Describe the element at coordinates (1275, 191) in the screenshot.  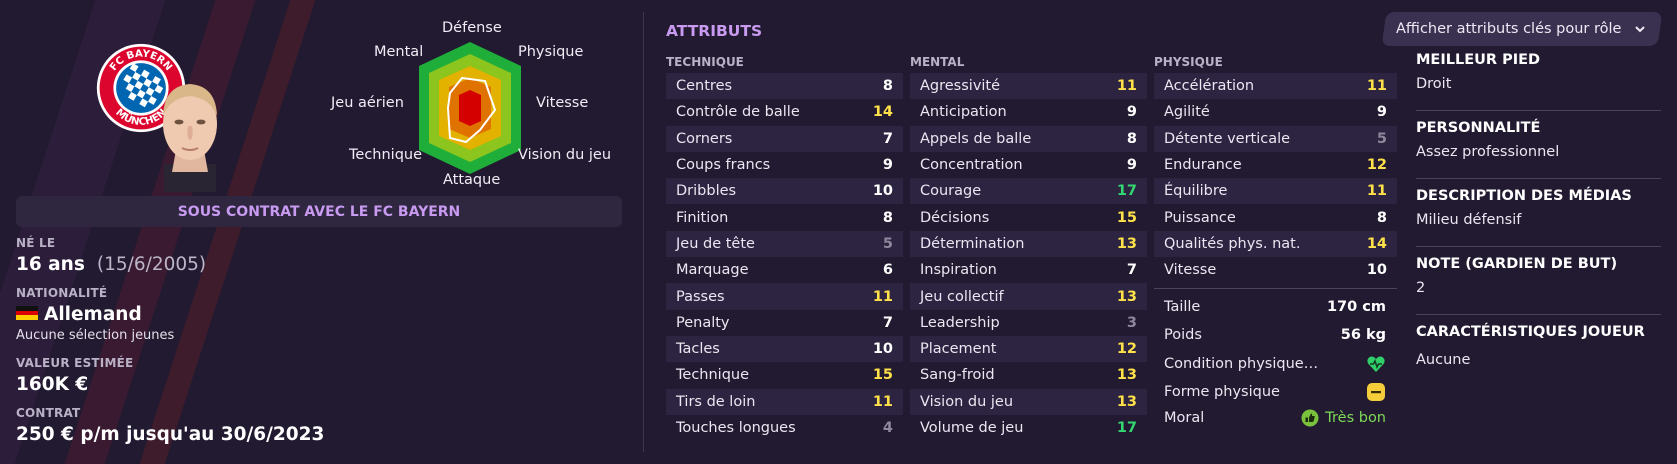
I see `attribute-row: Équilibre 11` at that location.